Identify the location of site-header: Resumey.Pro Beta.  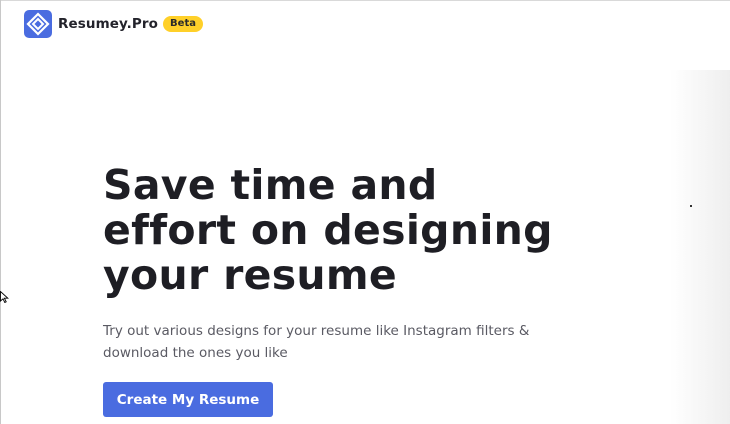
(113, 24).